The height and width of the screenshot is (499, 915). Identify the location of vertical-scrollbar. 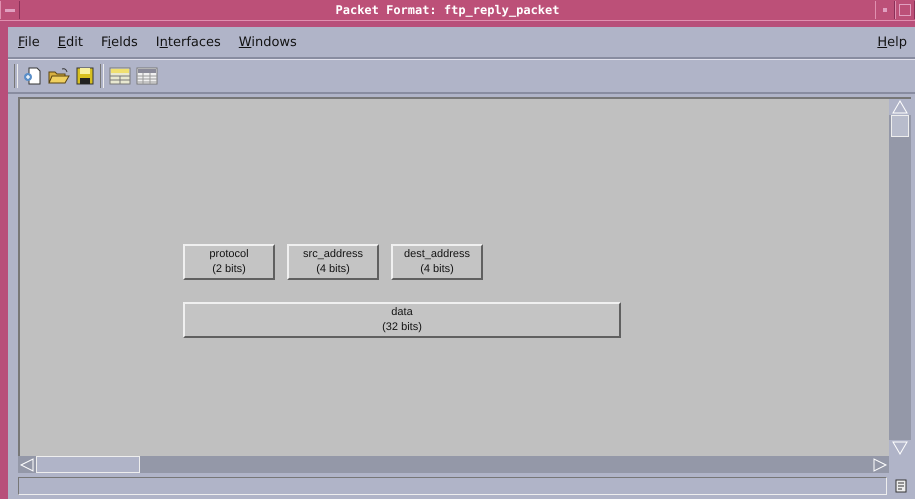
(900, 276).